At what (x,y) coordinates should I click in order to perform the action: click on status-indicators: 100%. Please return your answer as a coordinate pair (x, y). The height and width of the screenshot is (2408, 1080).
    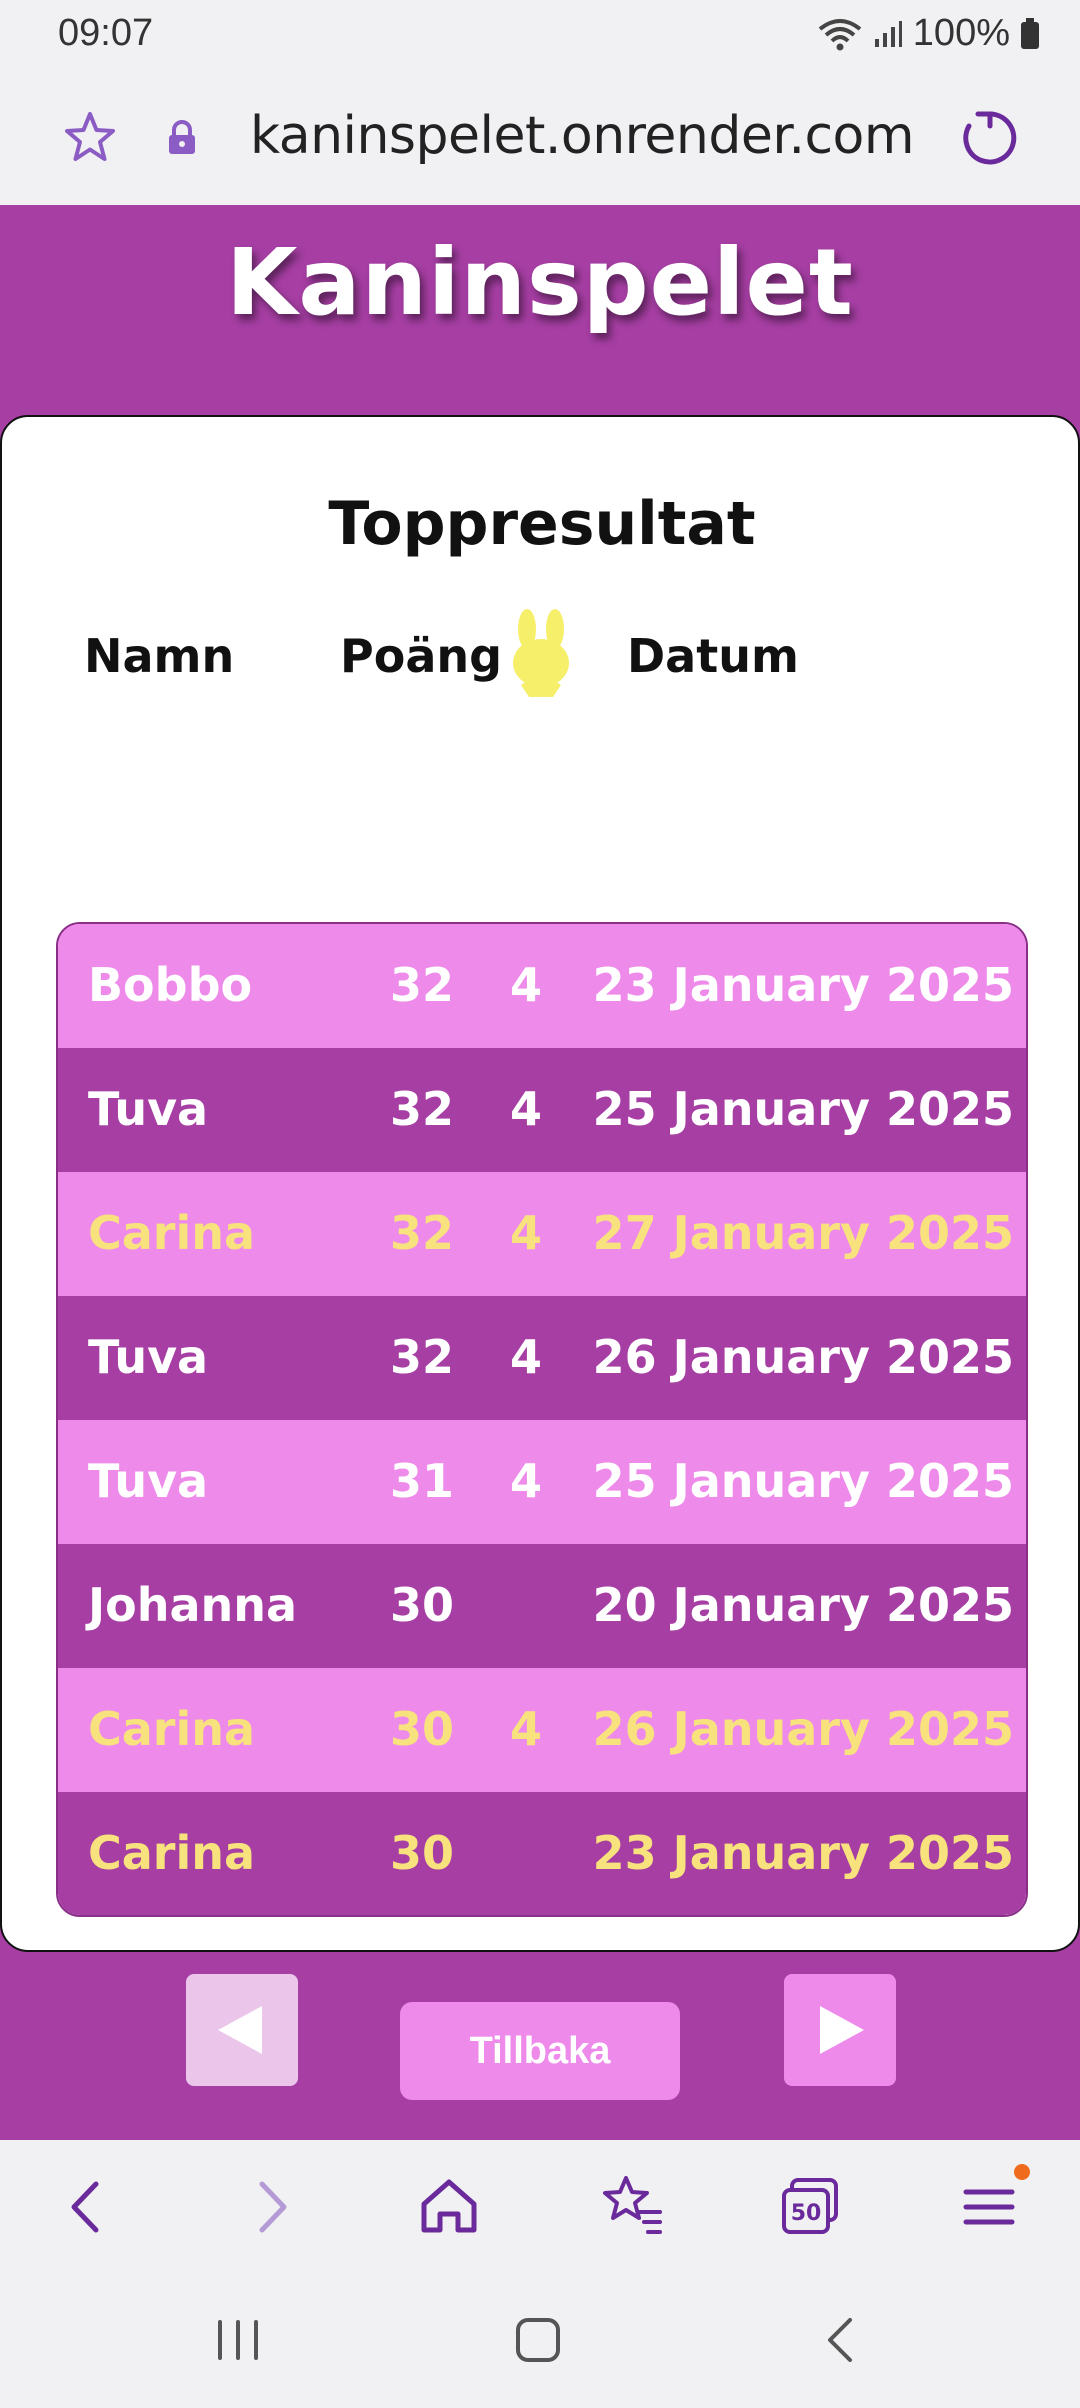
    Looking at the image, I should click on (928, 33).